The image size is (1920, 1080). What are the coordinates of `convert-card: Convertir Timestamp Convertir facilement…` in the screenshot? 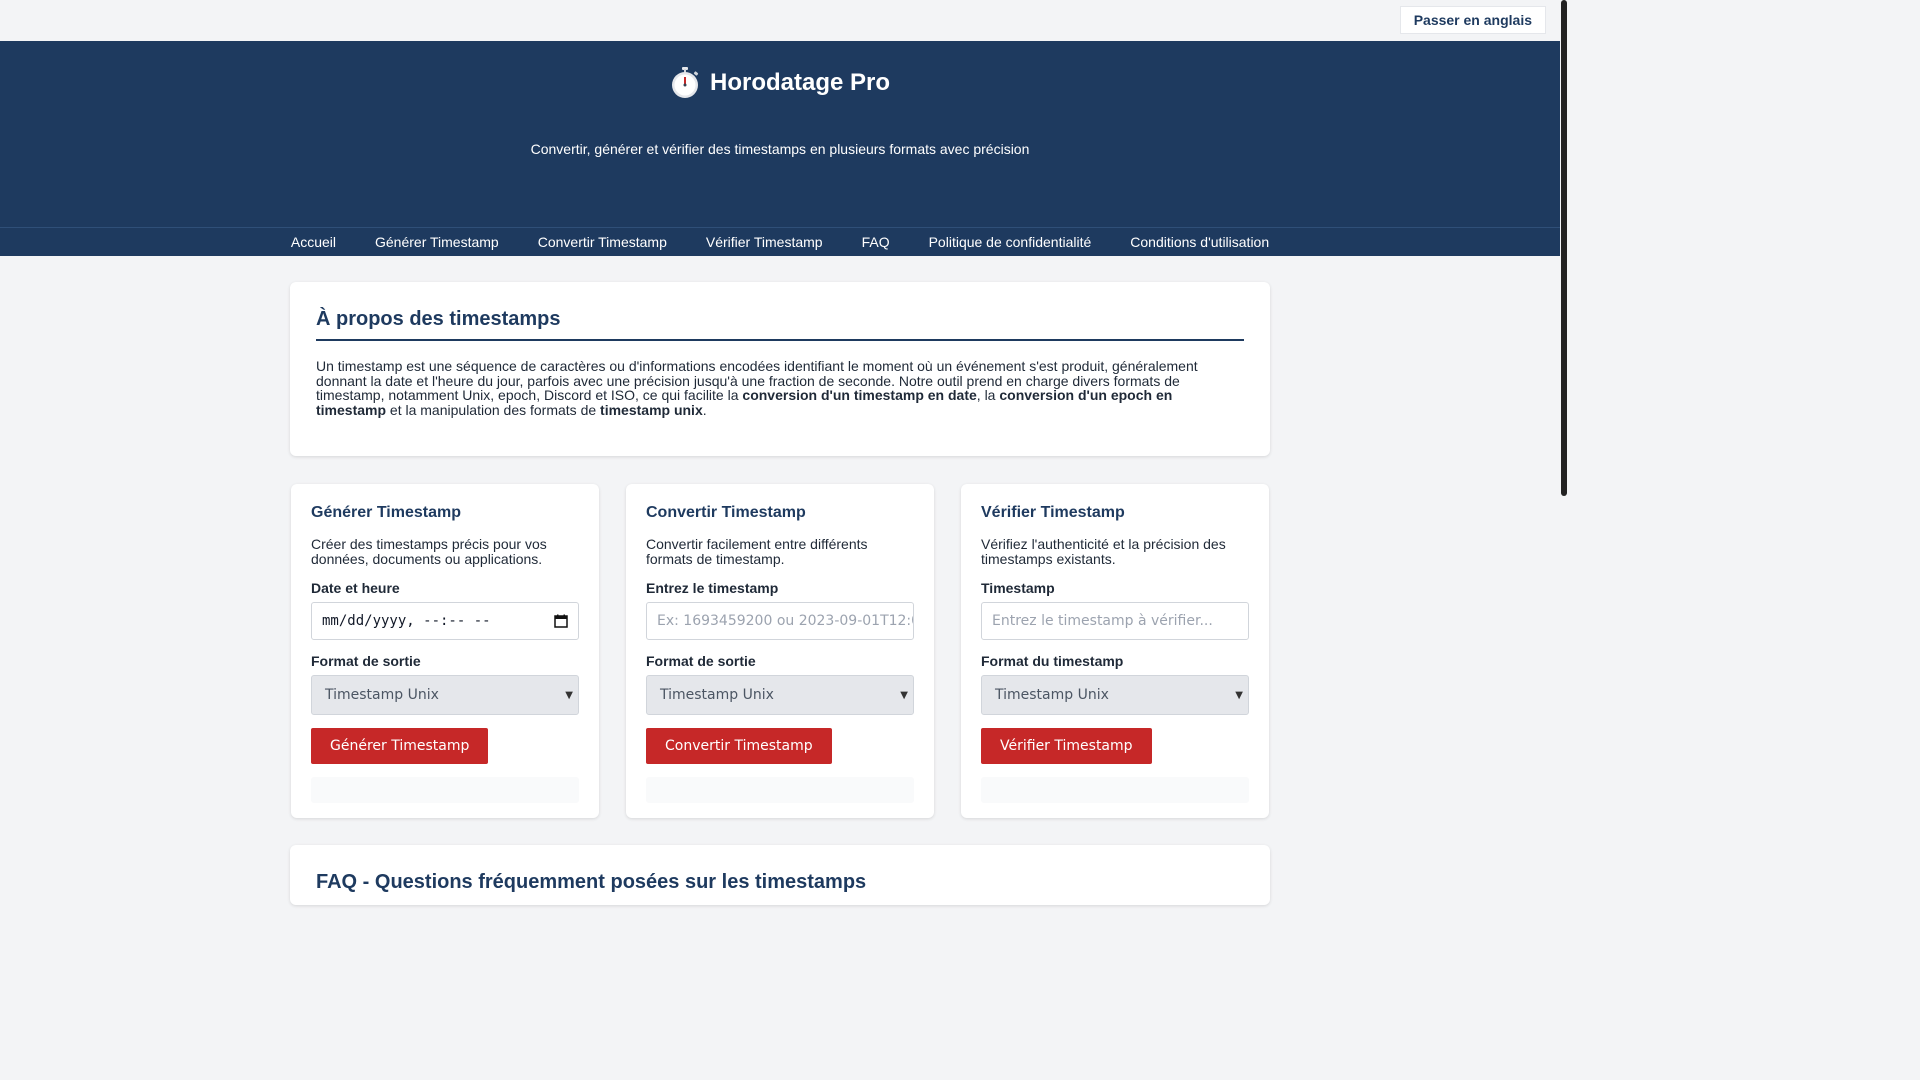 It's located at (780, 651).